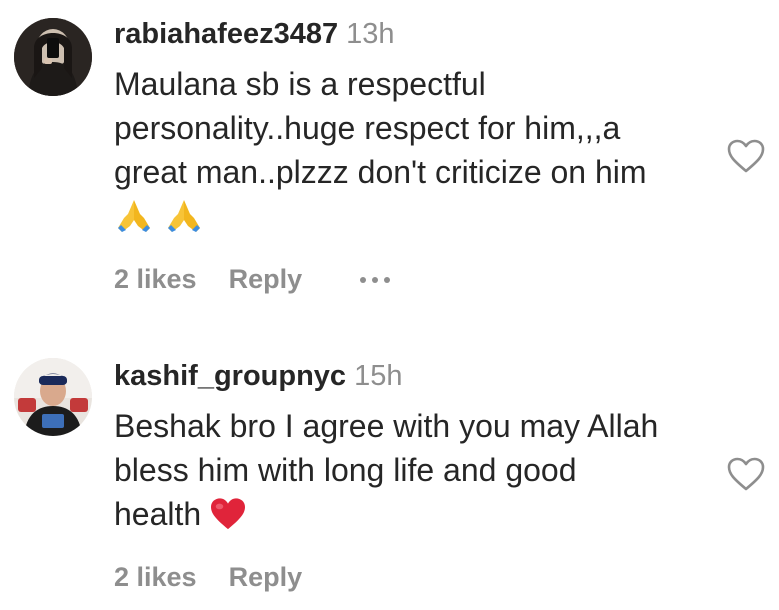  What do you see at coordinates (345, 470) in the screenshot?
I see `comment-text-line: bless him with long life and good` at bounding box center [345, 470].